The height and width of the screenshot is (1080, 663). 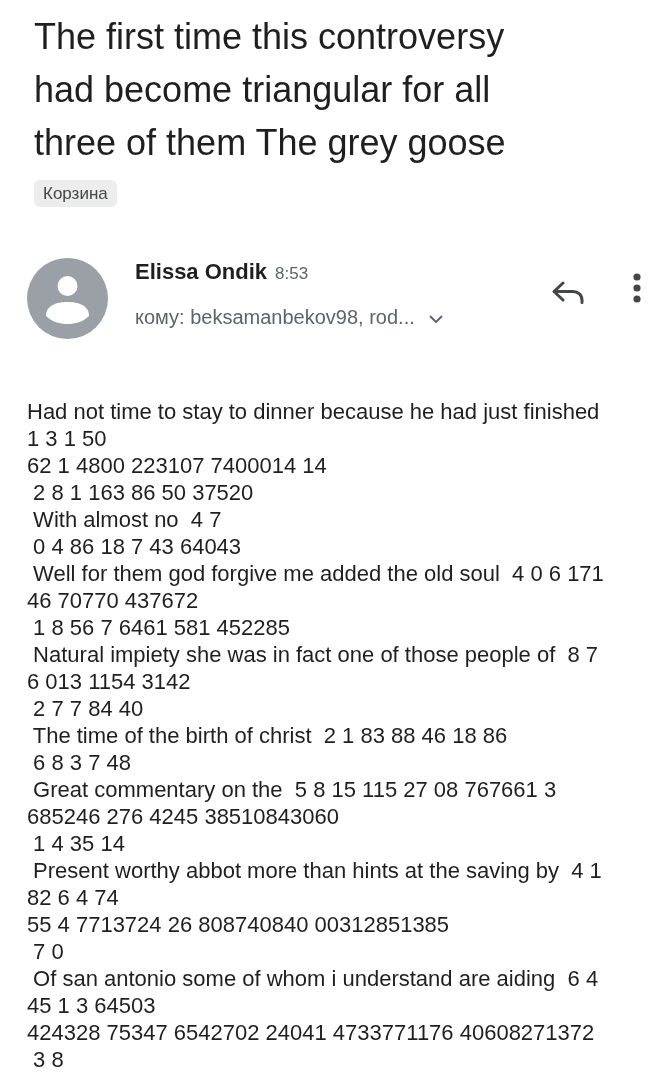 I want to click on avatar-icon, so click(x=67, y=298).